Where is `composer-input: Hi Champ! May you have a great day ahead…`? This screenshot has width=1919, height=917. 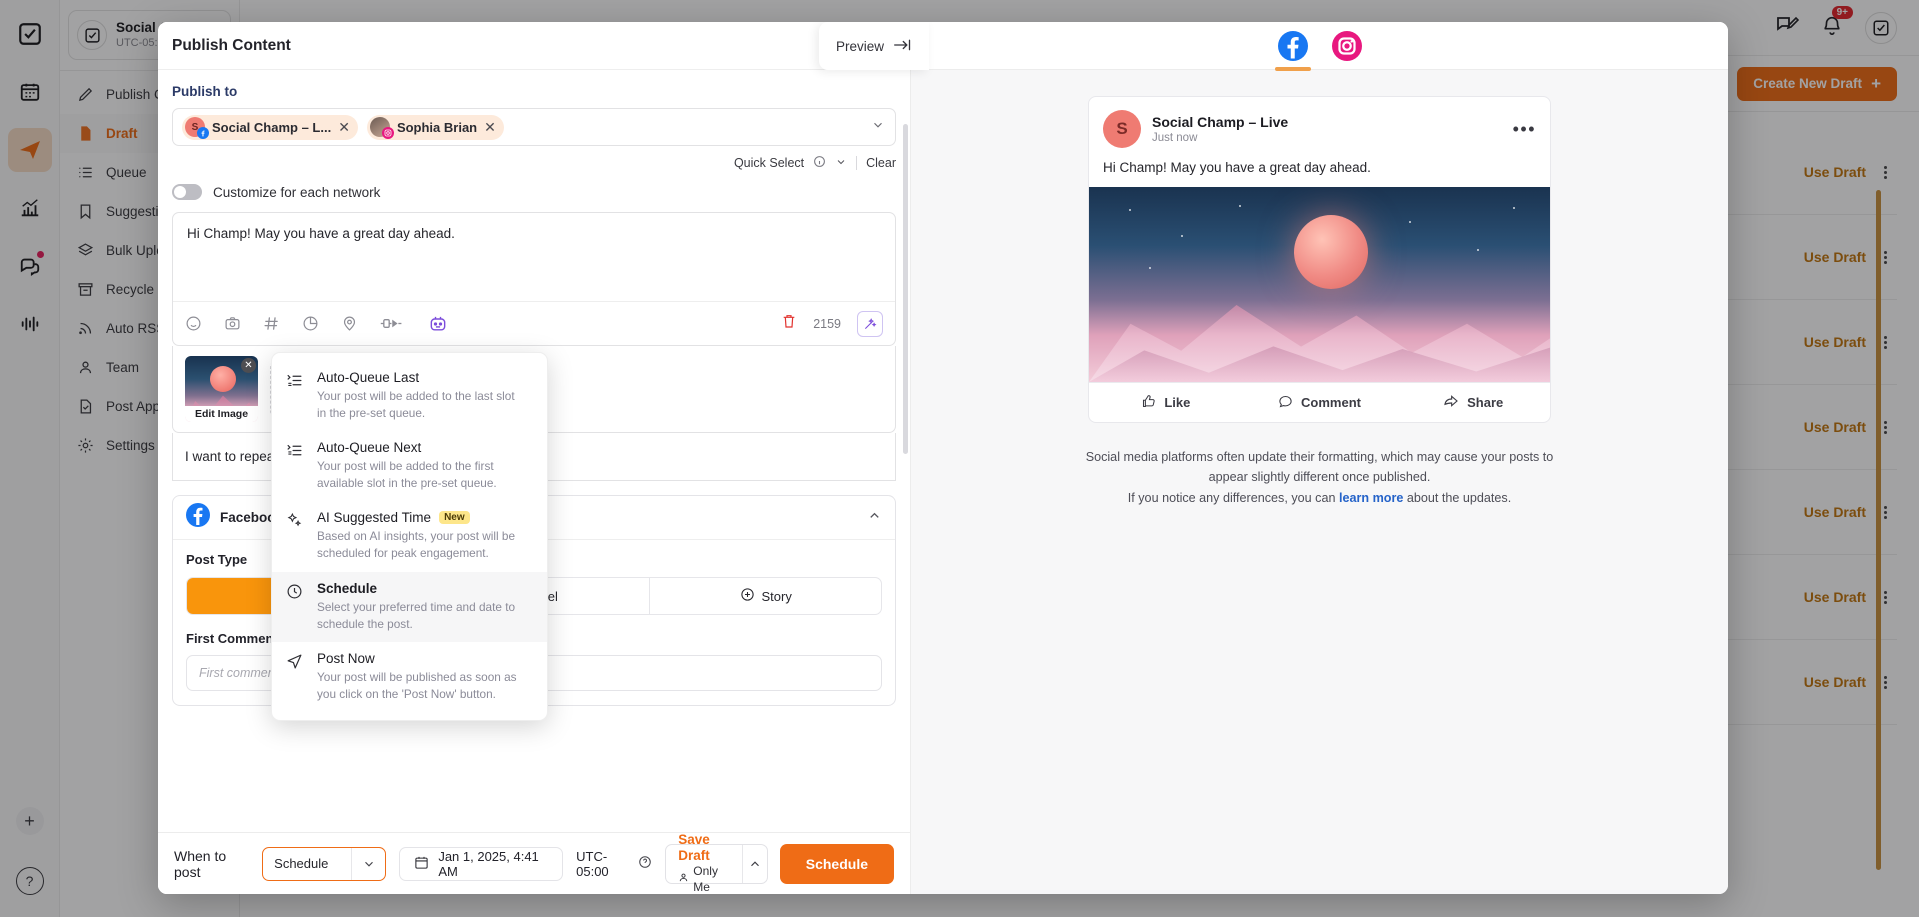
composer-input: Hi Champ! May you have a great day ahead… is located at coordinates (534, 257).